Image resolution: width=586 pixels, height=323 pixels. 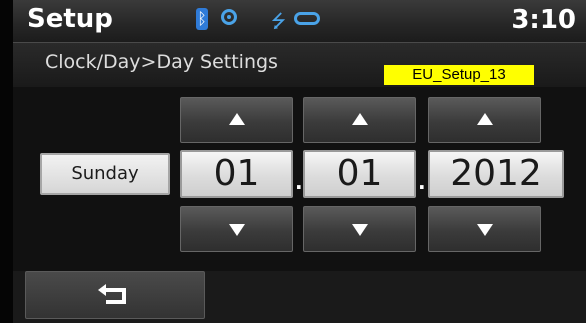 I want to click on usb-icon: ⭍, so click(x=278, y=21).